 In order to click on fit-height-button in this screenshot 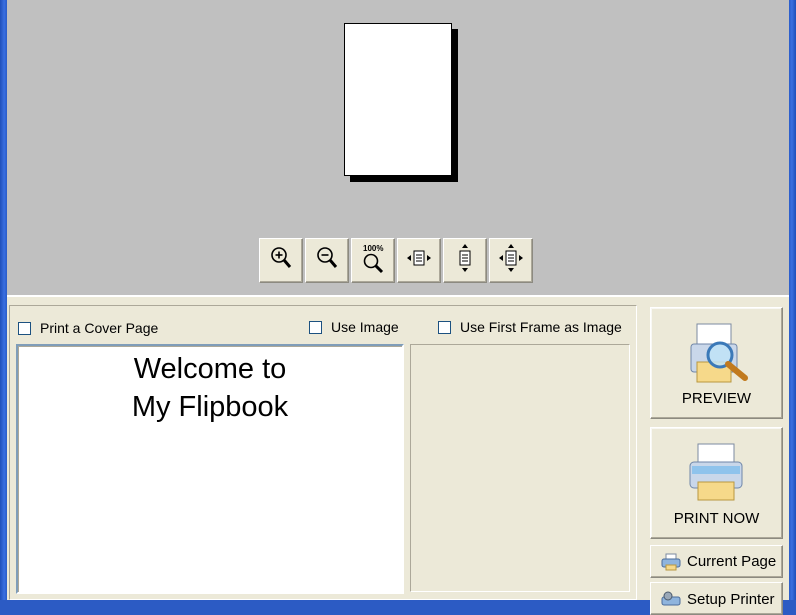, I will do `click(465, 260)`.